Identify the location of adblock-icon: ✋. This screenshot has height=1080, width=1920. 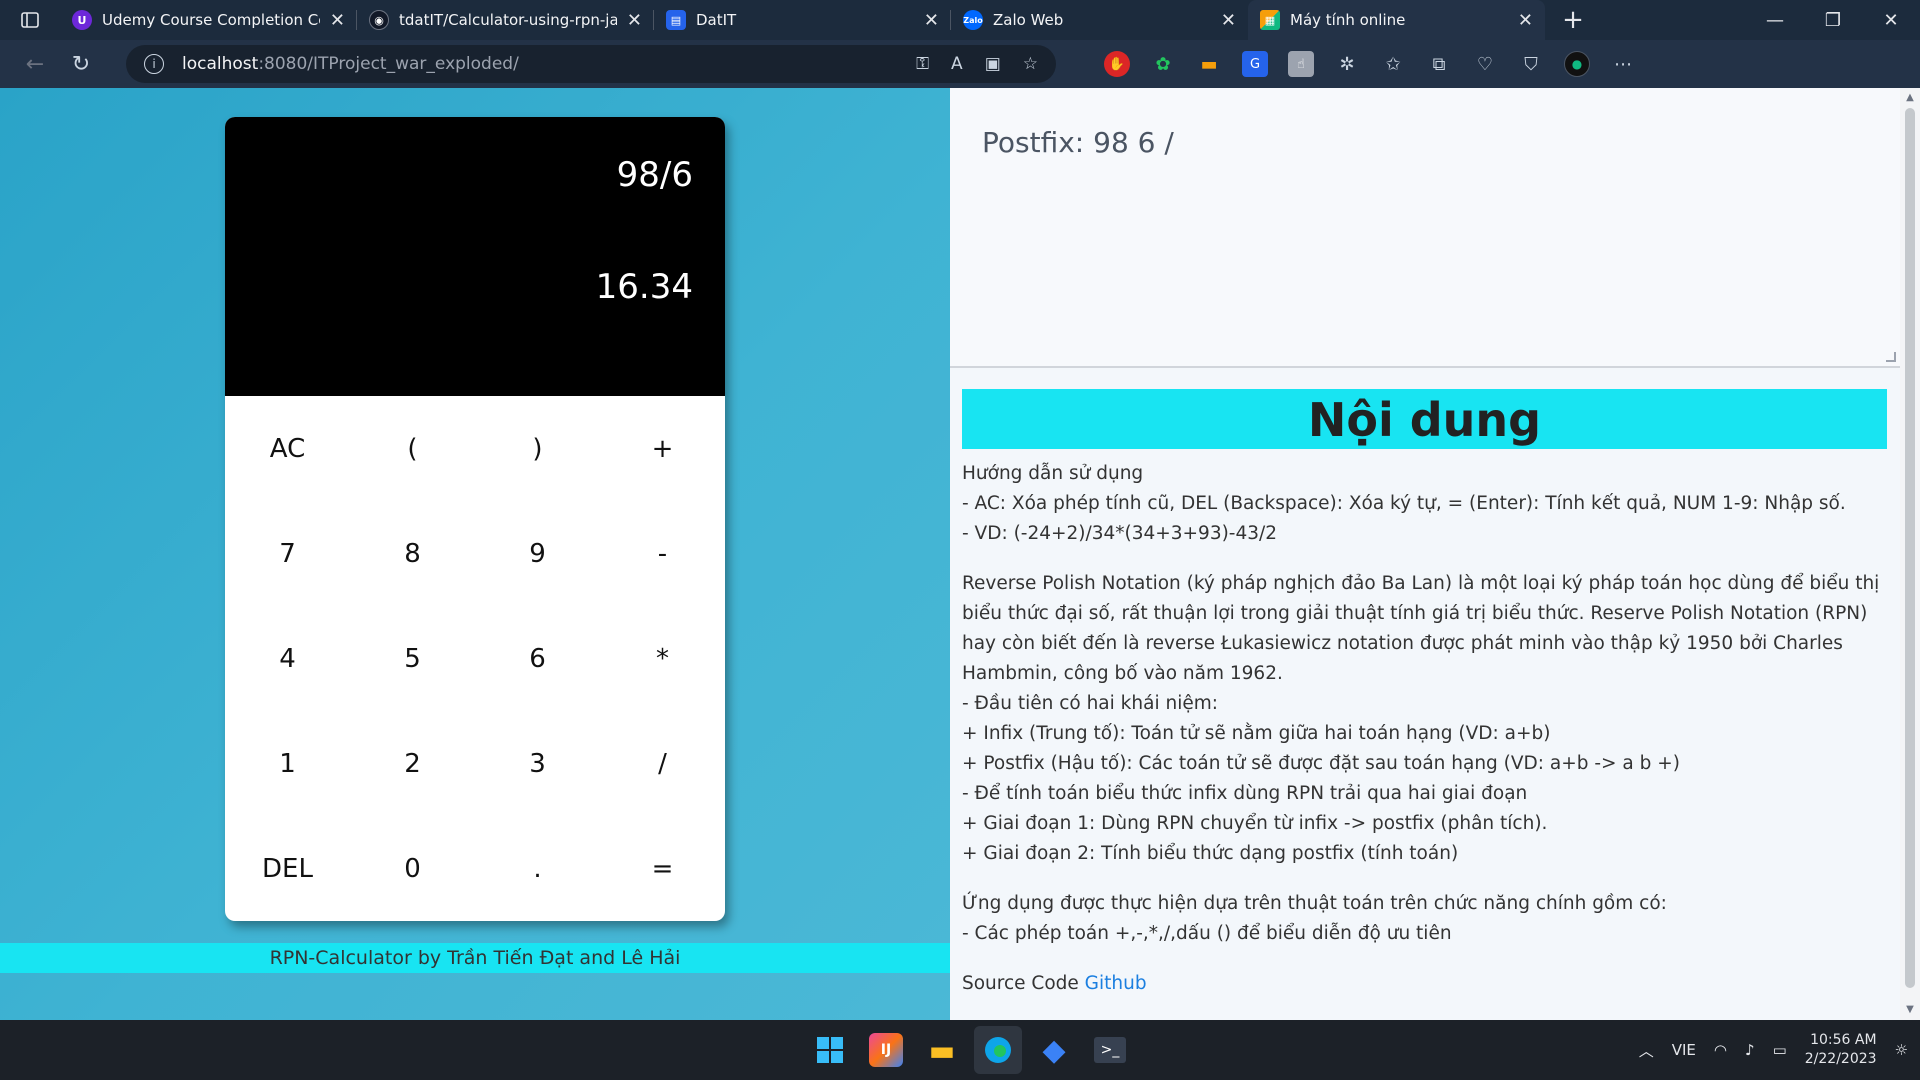
(1117, 64).